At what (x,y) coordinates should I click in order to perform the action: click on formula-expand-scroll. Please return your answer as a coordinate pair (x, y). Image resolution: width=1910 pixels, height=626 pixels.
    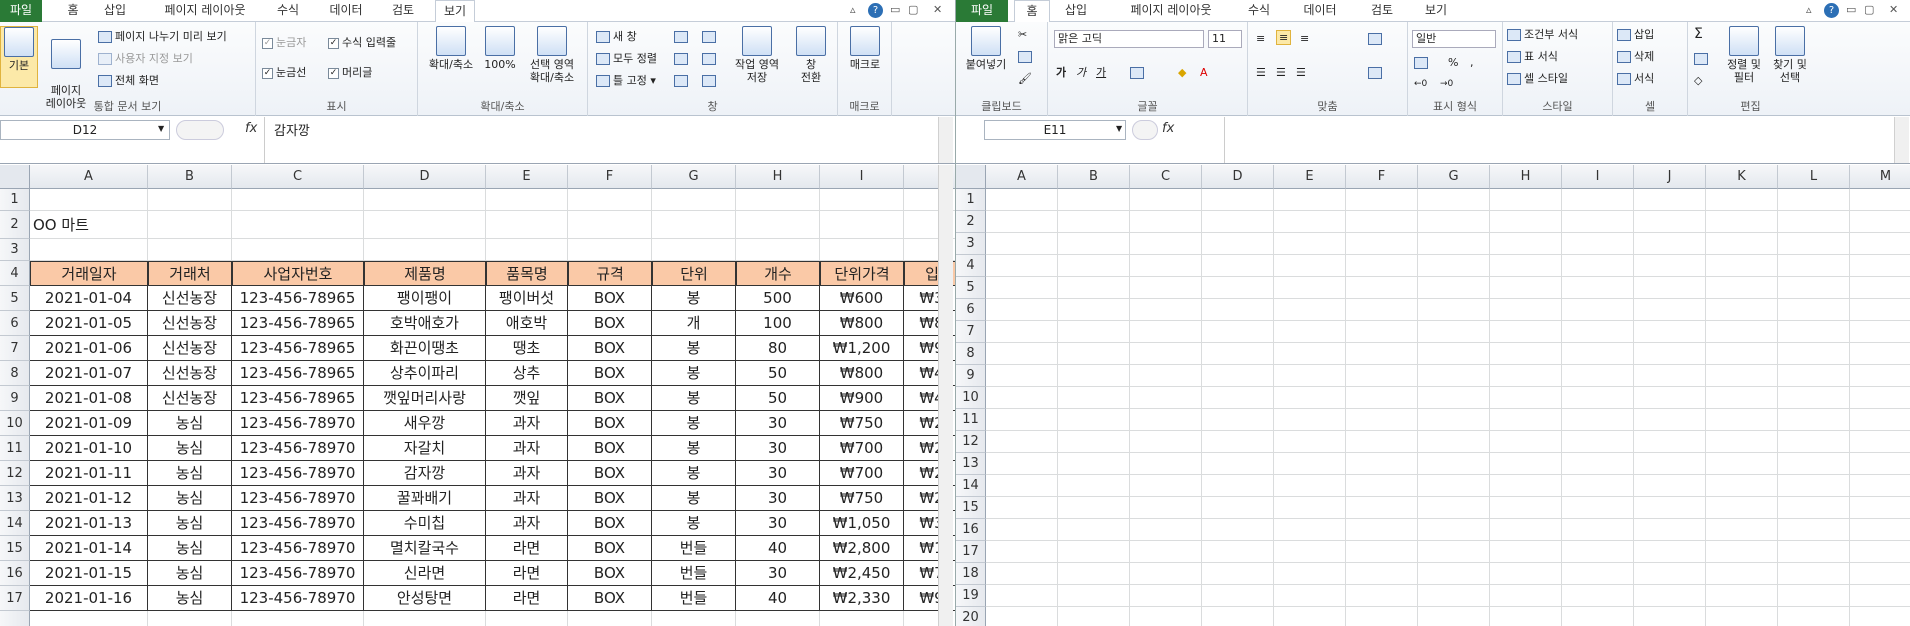
    Looking at the image, I should click on (945, 140).